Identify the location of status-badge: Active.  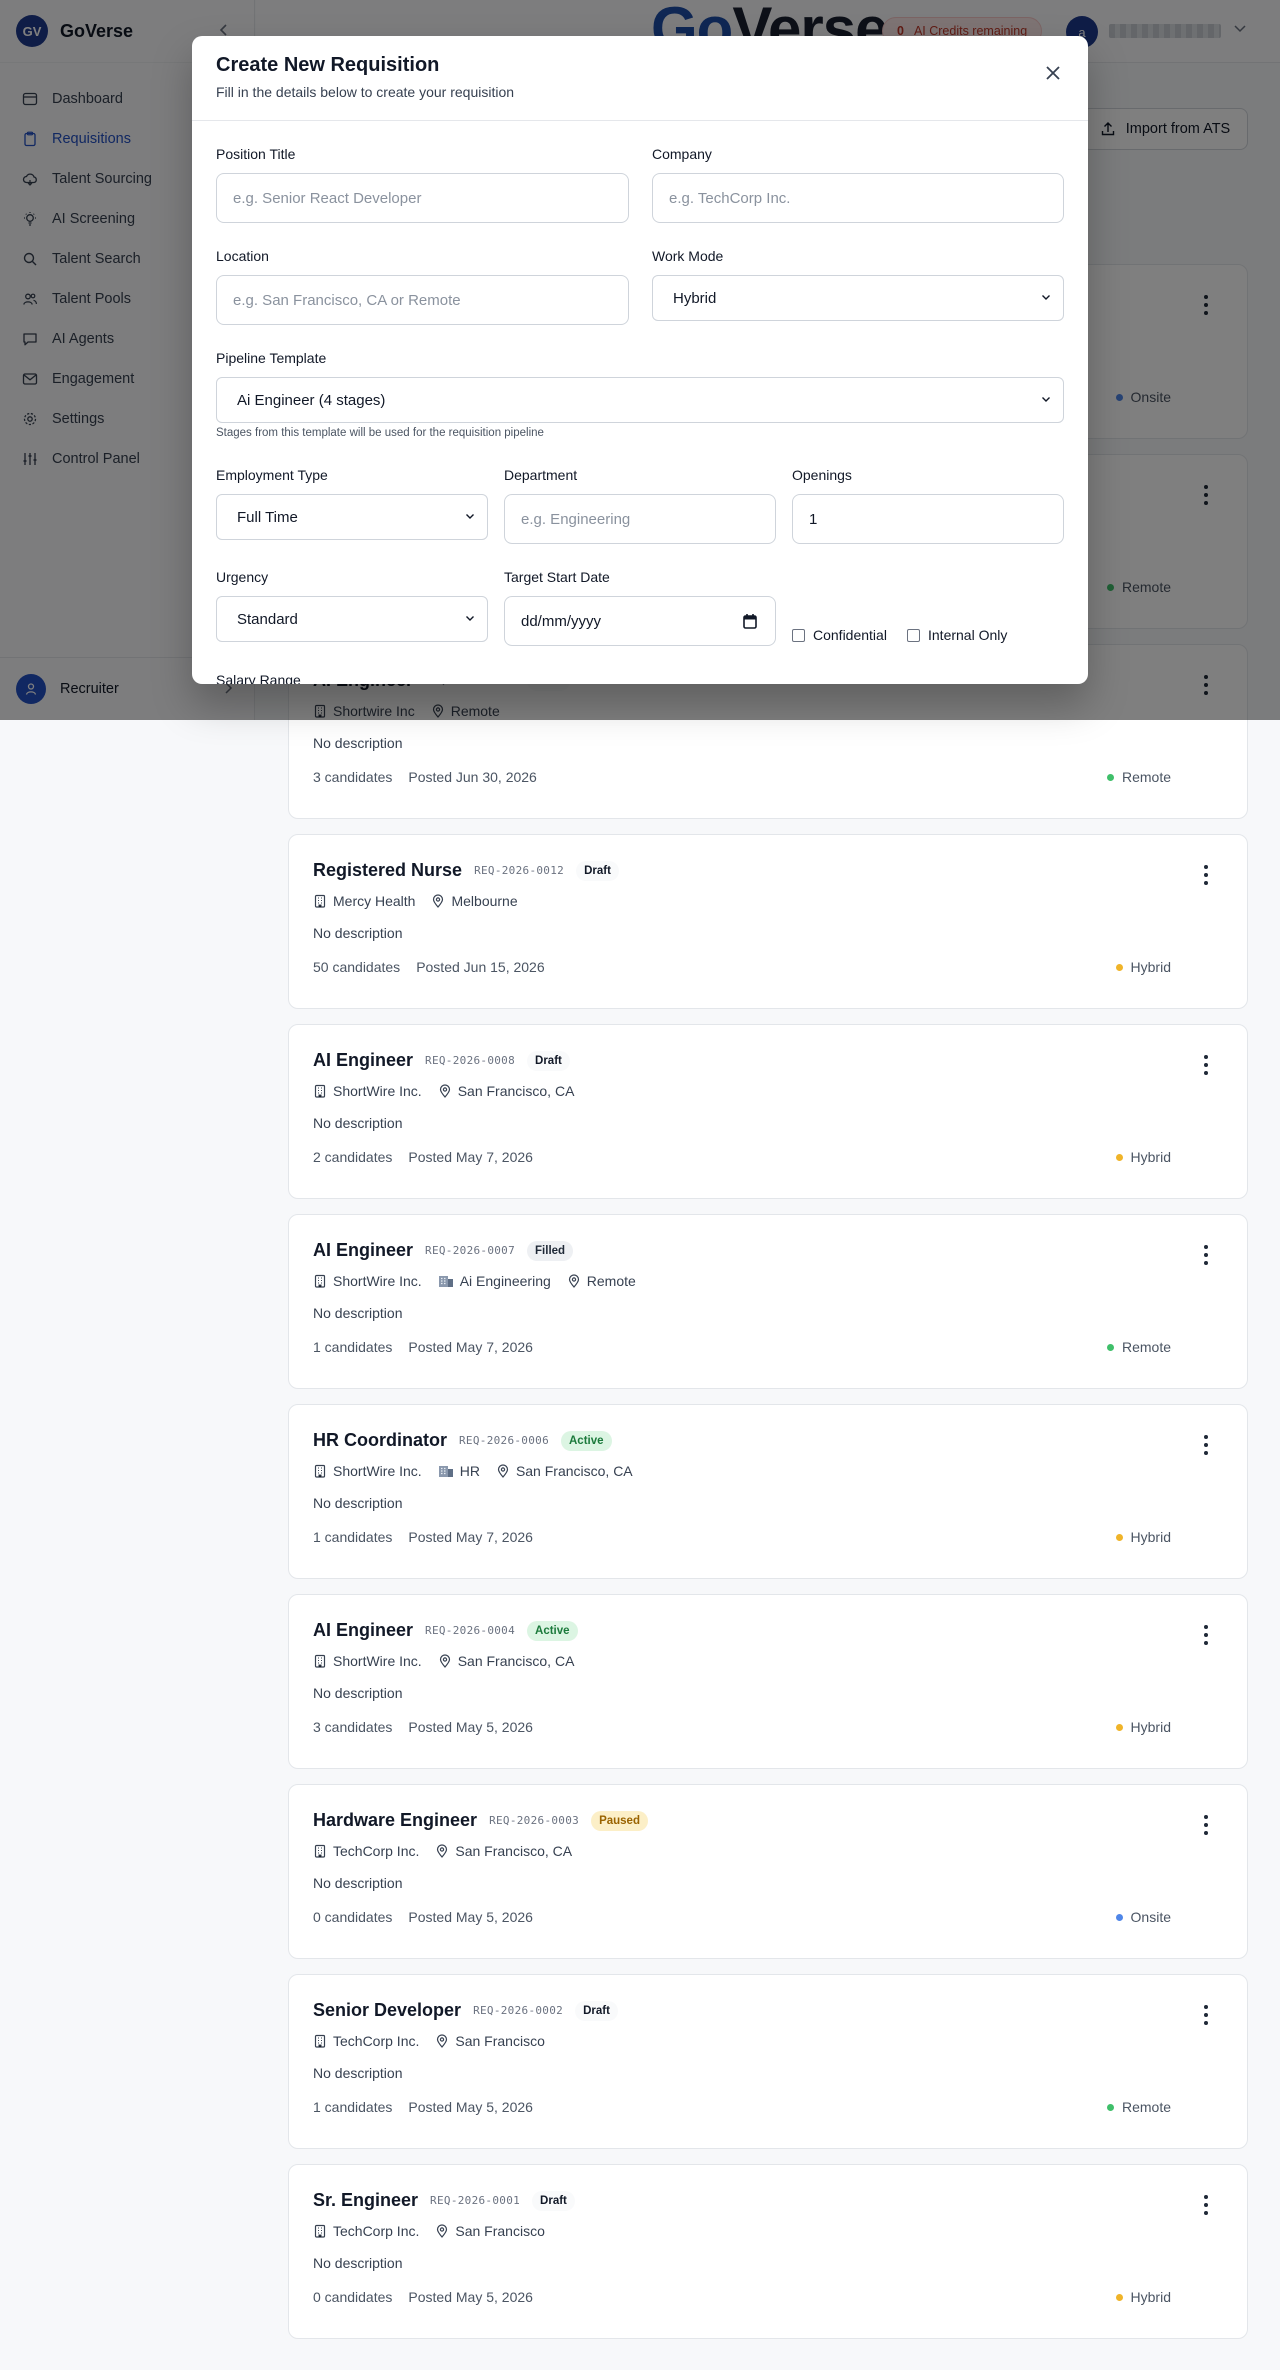
(586, 1440).